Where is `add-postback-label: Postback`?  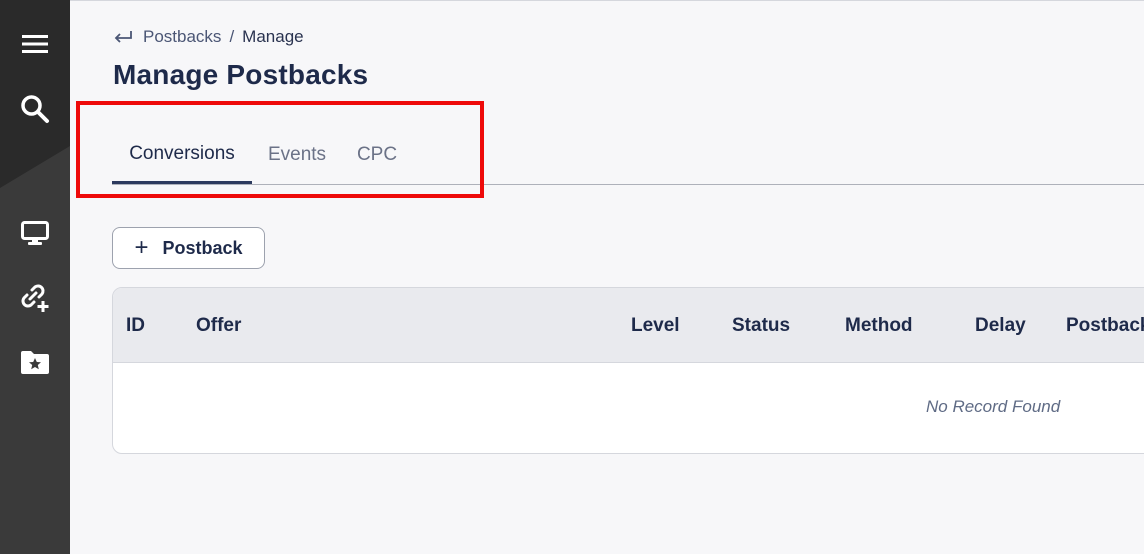
add-postback-label: Postback is located at coordinates (202, 247).